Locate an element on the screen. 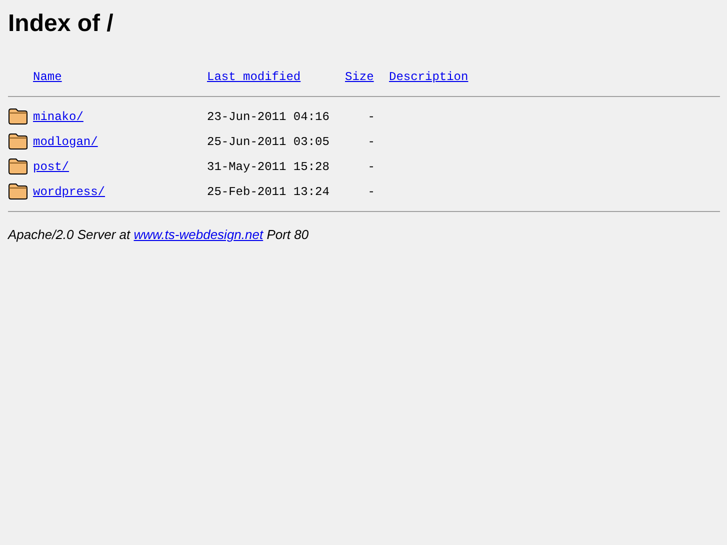 This screenshot has width=727, height=545. folder-link: wordpress/ is located at coordinates (69, 191).